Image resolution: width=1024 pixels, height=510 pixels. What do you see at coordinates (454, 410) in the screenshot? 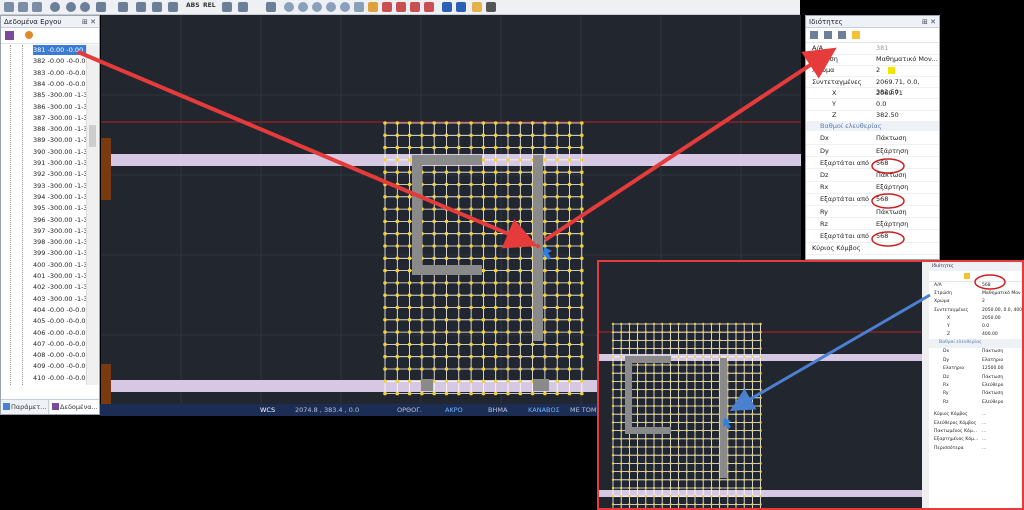
I see `endpoint-toggle: ΑΚΡΟ` at bounding box center [454, 410].